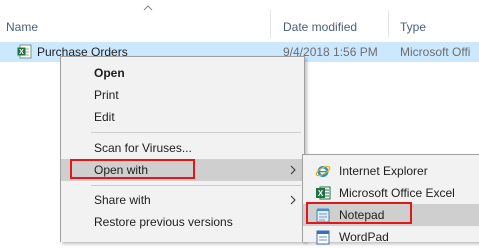 This screenshot has height=248, width=479. What do you see at coordinates (435, 52) in the screenshot?
I see `file-type: Microsoft Offi` at bounding box center [435, 52].